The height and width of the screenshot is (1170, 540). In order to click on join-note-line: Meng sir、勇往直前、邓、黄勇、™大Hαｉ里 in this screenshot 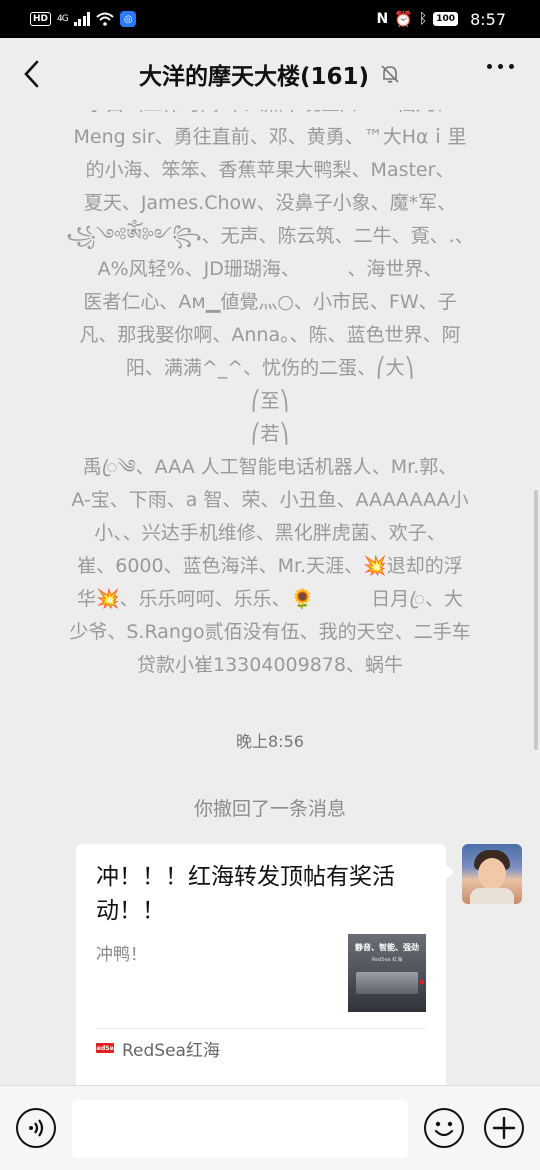, I will do `click(270, 137)`.